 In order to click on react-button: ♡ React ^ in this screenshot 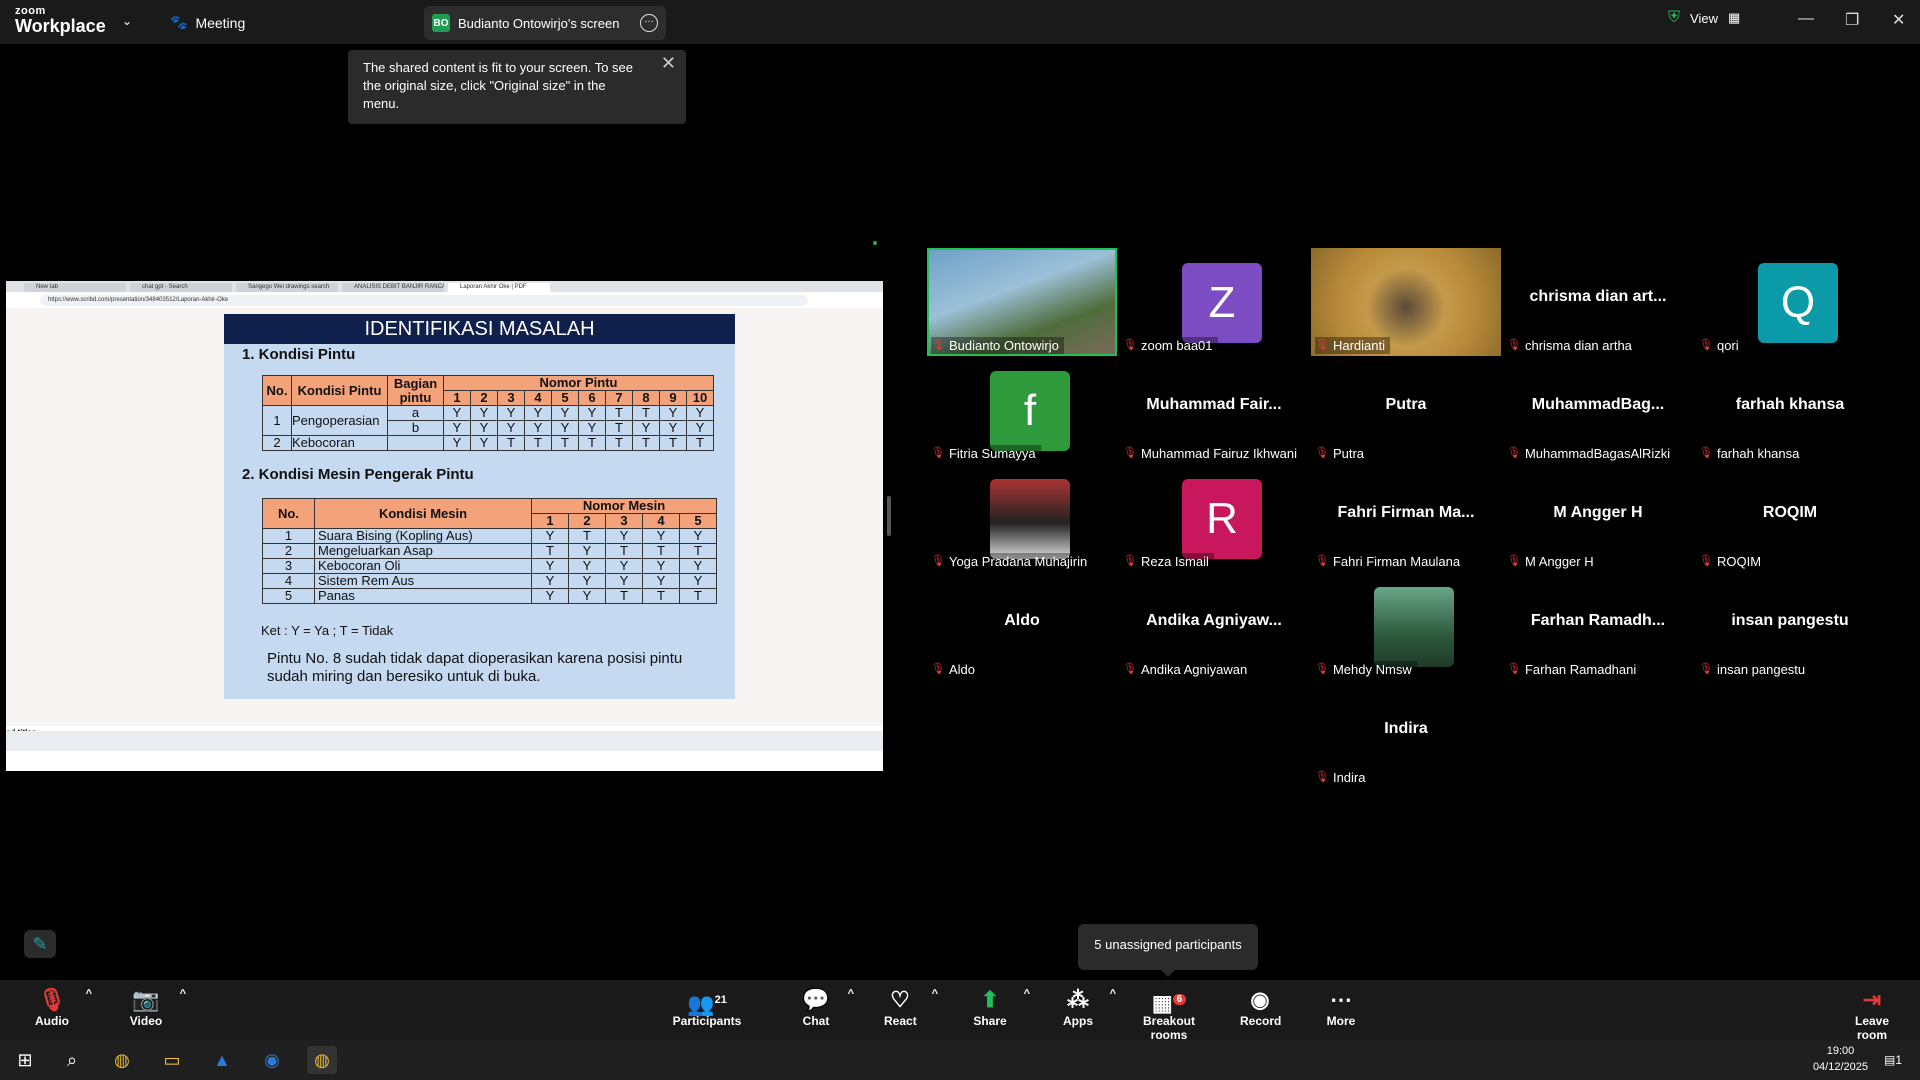, I will do `click(911, 1007)`.